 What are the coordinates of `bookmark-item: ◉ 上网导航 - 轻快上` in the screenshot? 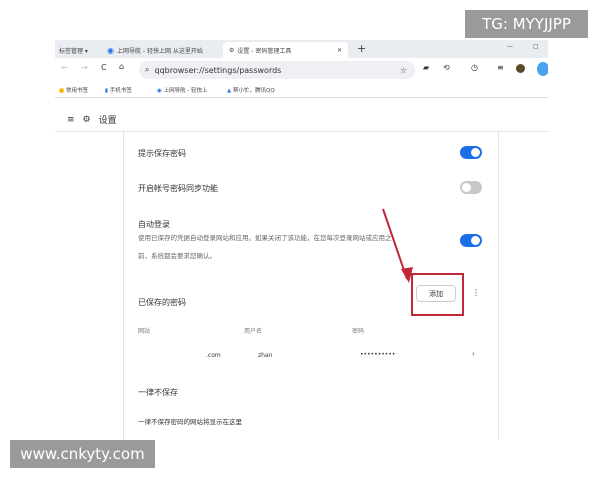 It's located at (182, 90).